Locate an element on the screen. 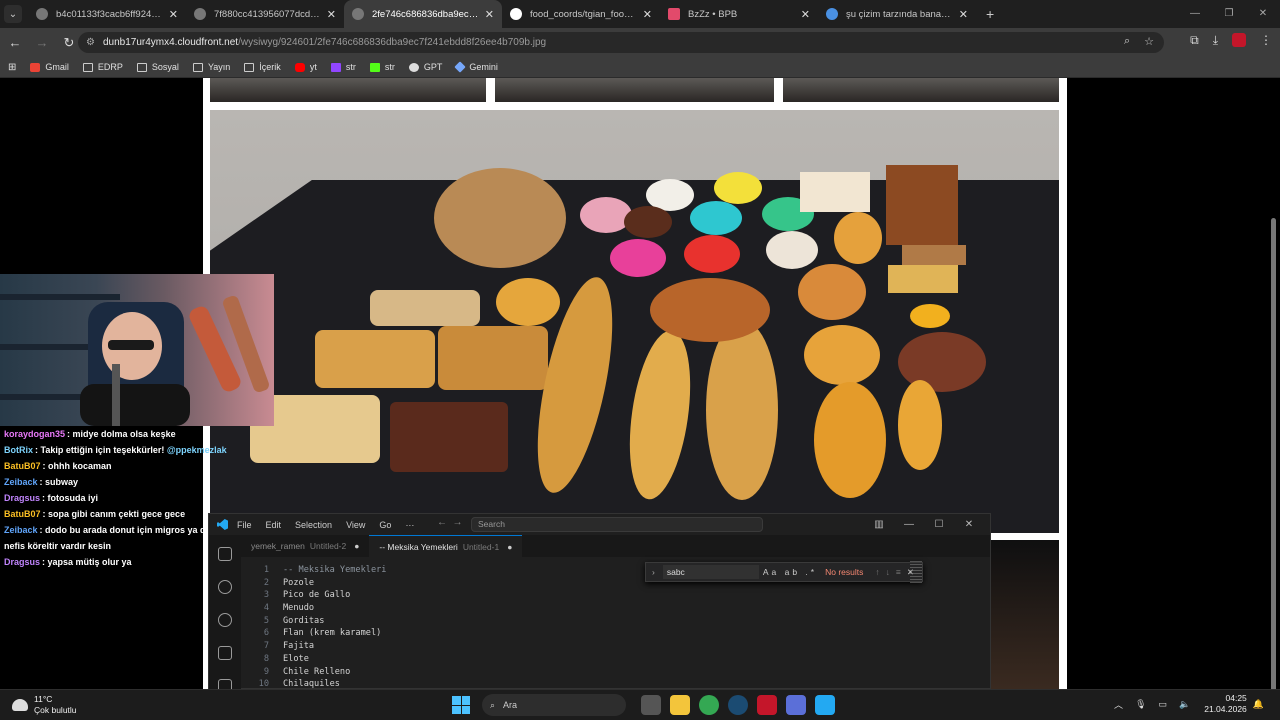  maximize-icon: ❐ is located at coordinates (1229, 14).